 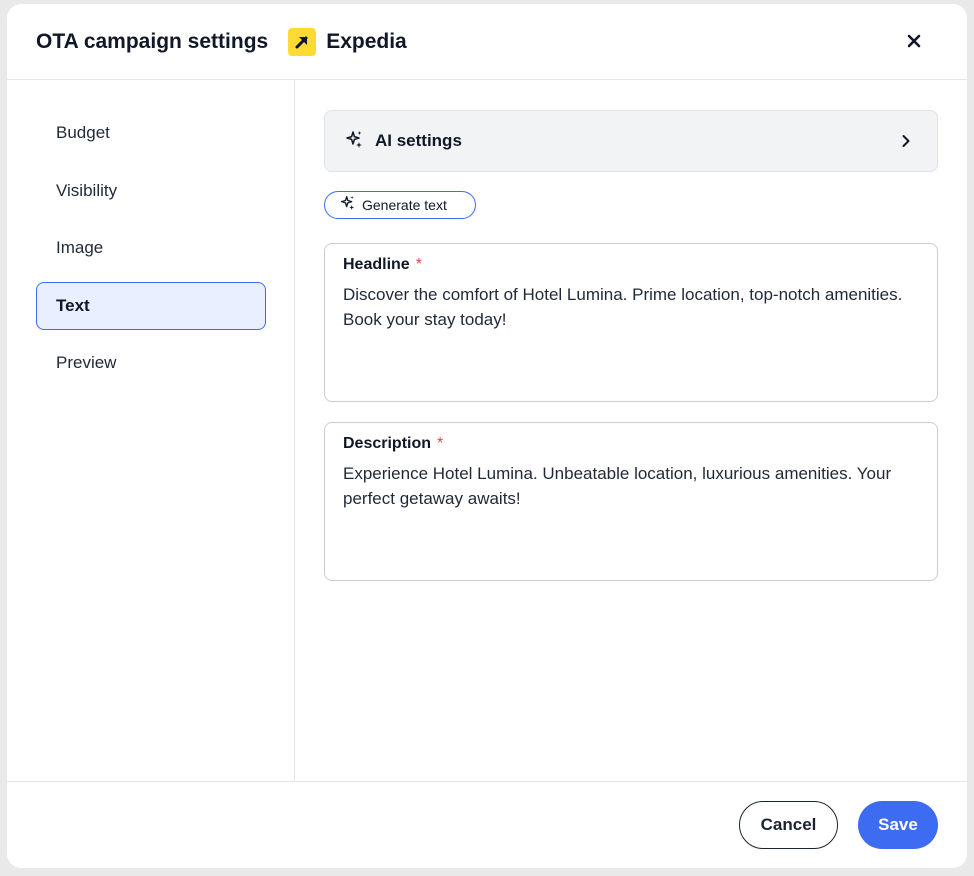 I want to click on sidebar-item-text: Text, so click(x=151, y=305).